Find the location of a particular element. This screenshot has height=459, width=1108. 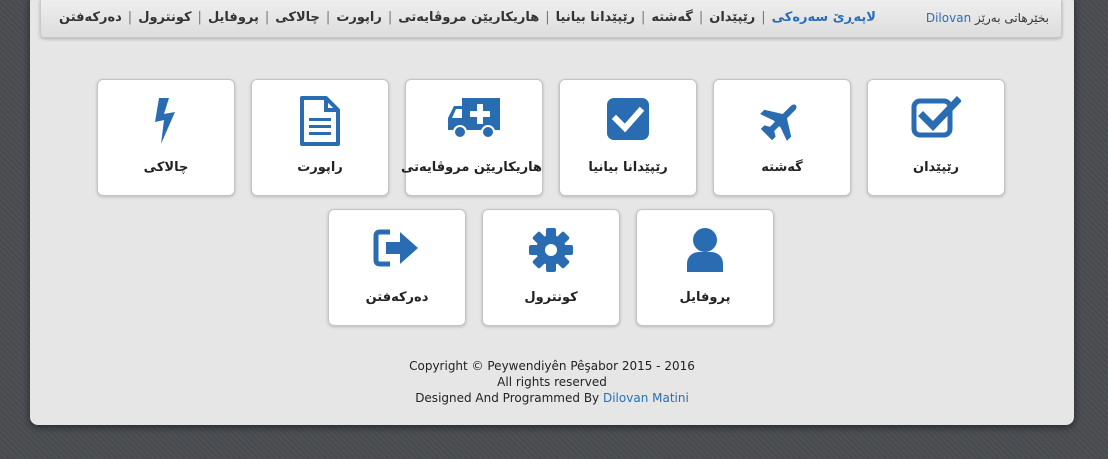

welcome-prefix: بخێرهاتی بەرێز is located at coordinates (1012, 18).